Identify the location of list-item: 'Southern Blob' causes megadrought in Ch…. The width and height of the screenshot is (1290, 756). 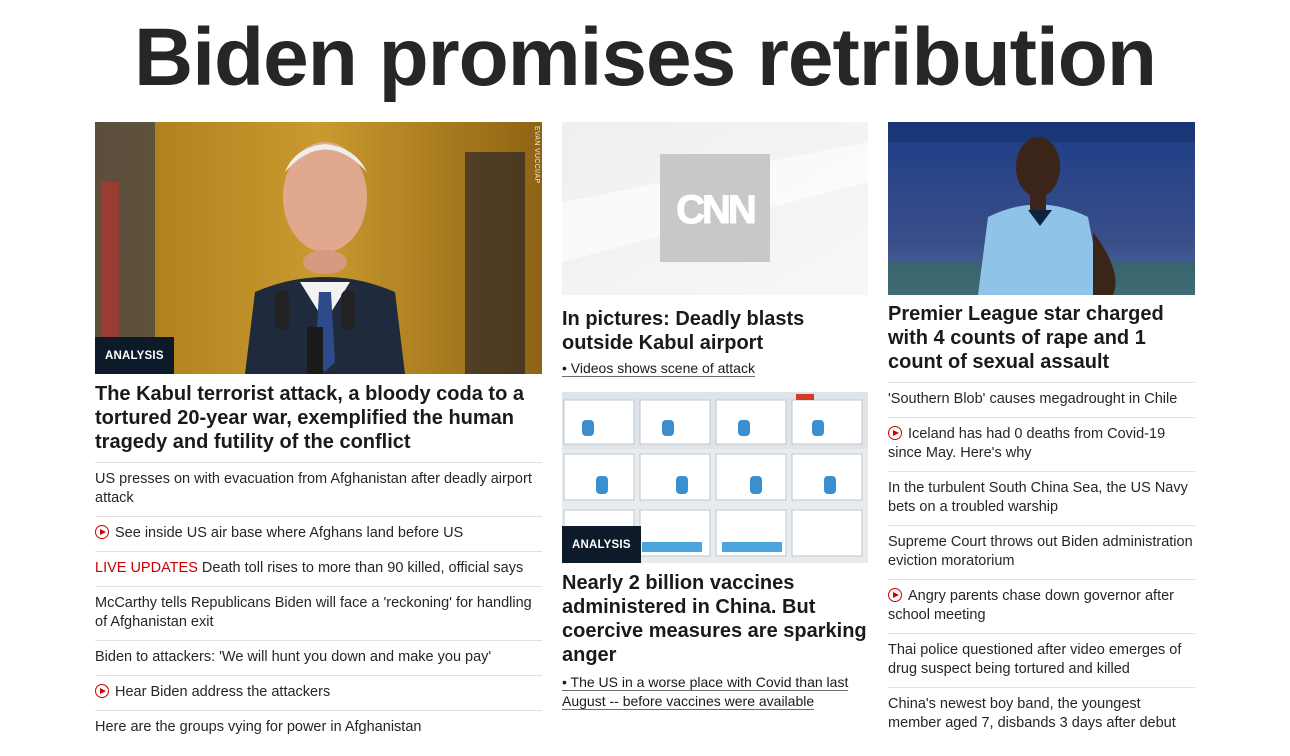
(1041, 399).